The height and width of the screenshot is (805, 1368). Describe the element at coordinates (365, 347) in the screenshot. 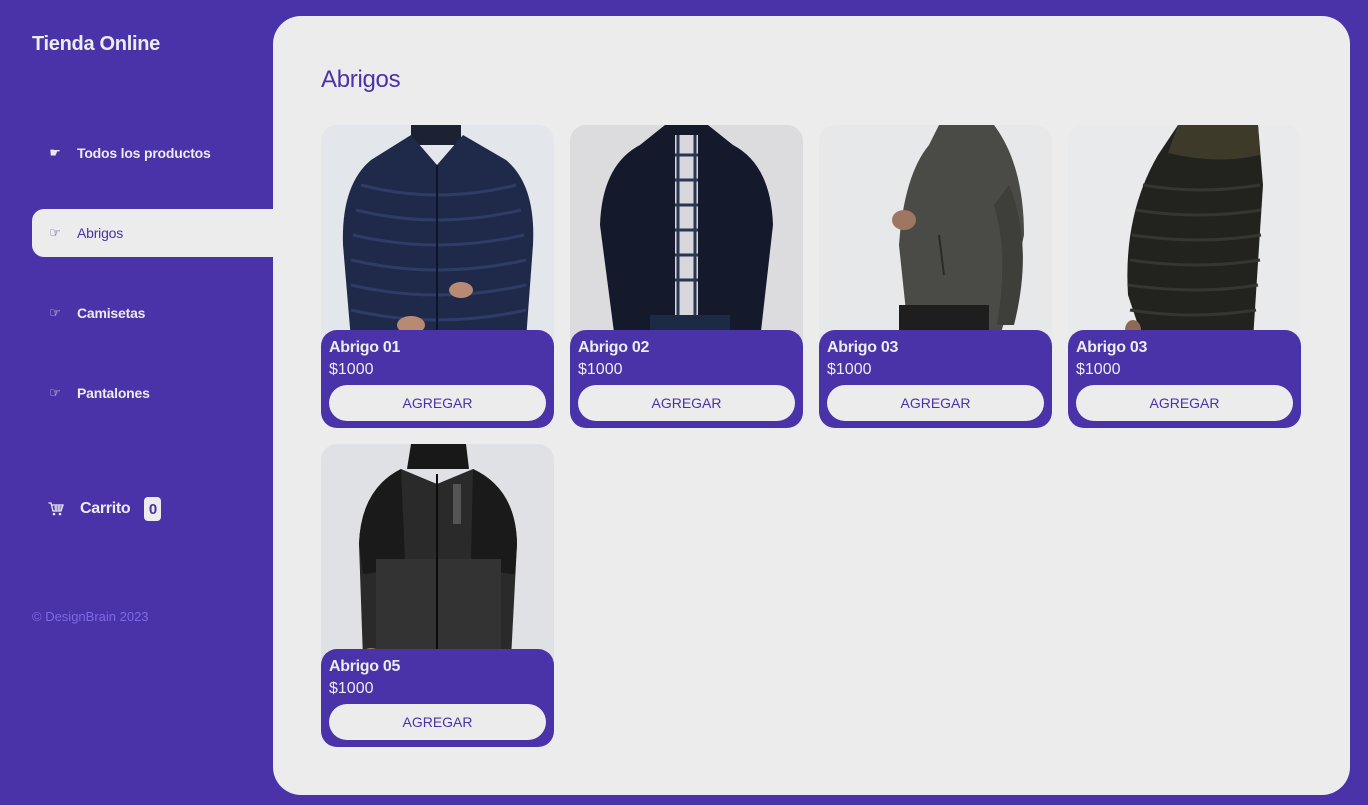

I see `product-title: Abrigo 01` at that location.